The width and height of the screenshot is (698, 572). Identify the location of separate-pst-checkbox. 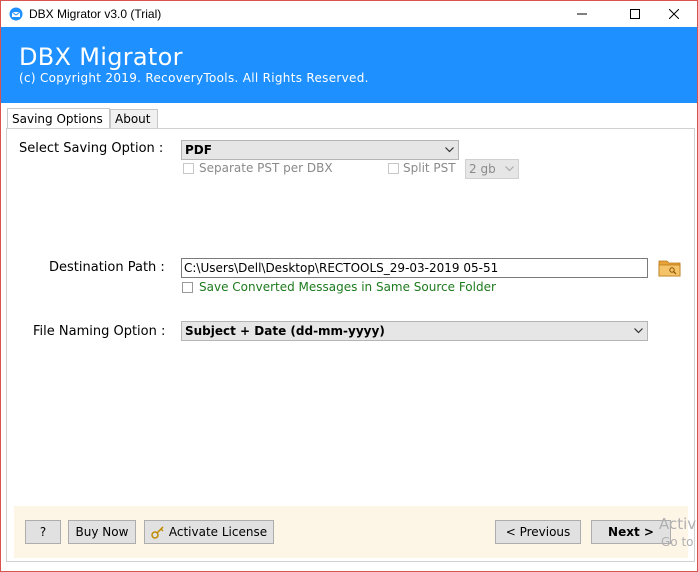
(188, 168).